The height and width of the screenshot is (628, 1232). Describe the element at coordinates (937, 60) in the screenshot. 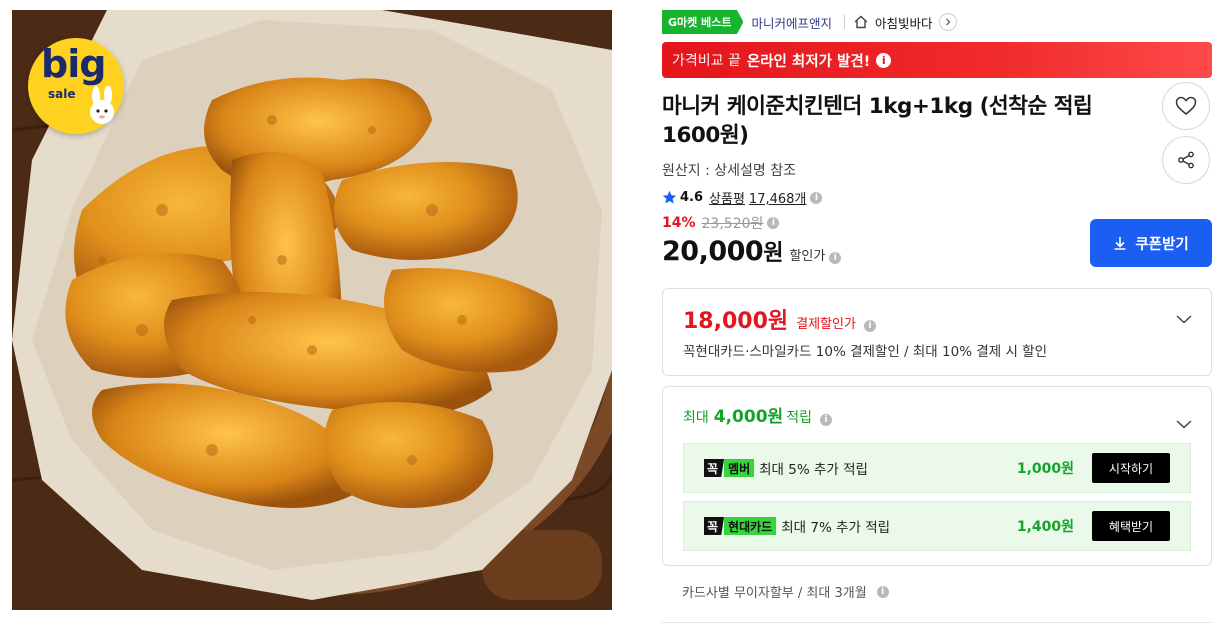

I see `lowest-price-banner: 가격비교 끝 온라인 최저가 발견! i` at that location.